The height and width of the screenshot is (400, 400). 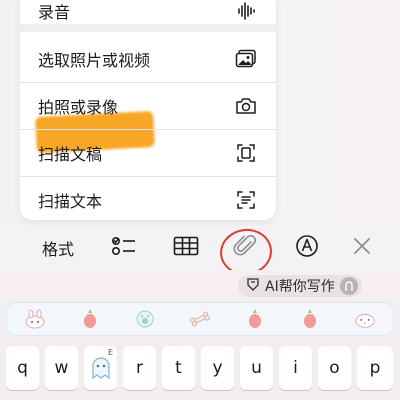 I want to click on key-y: y, so click(x=217, y=368).